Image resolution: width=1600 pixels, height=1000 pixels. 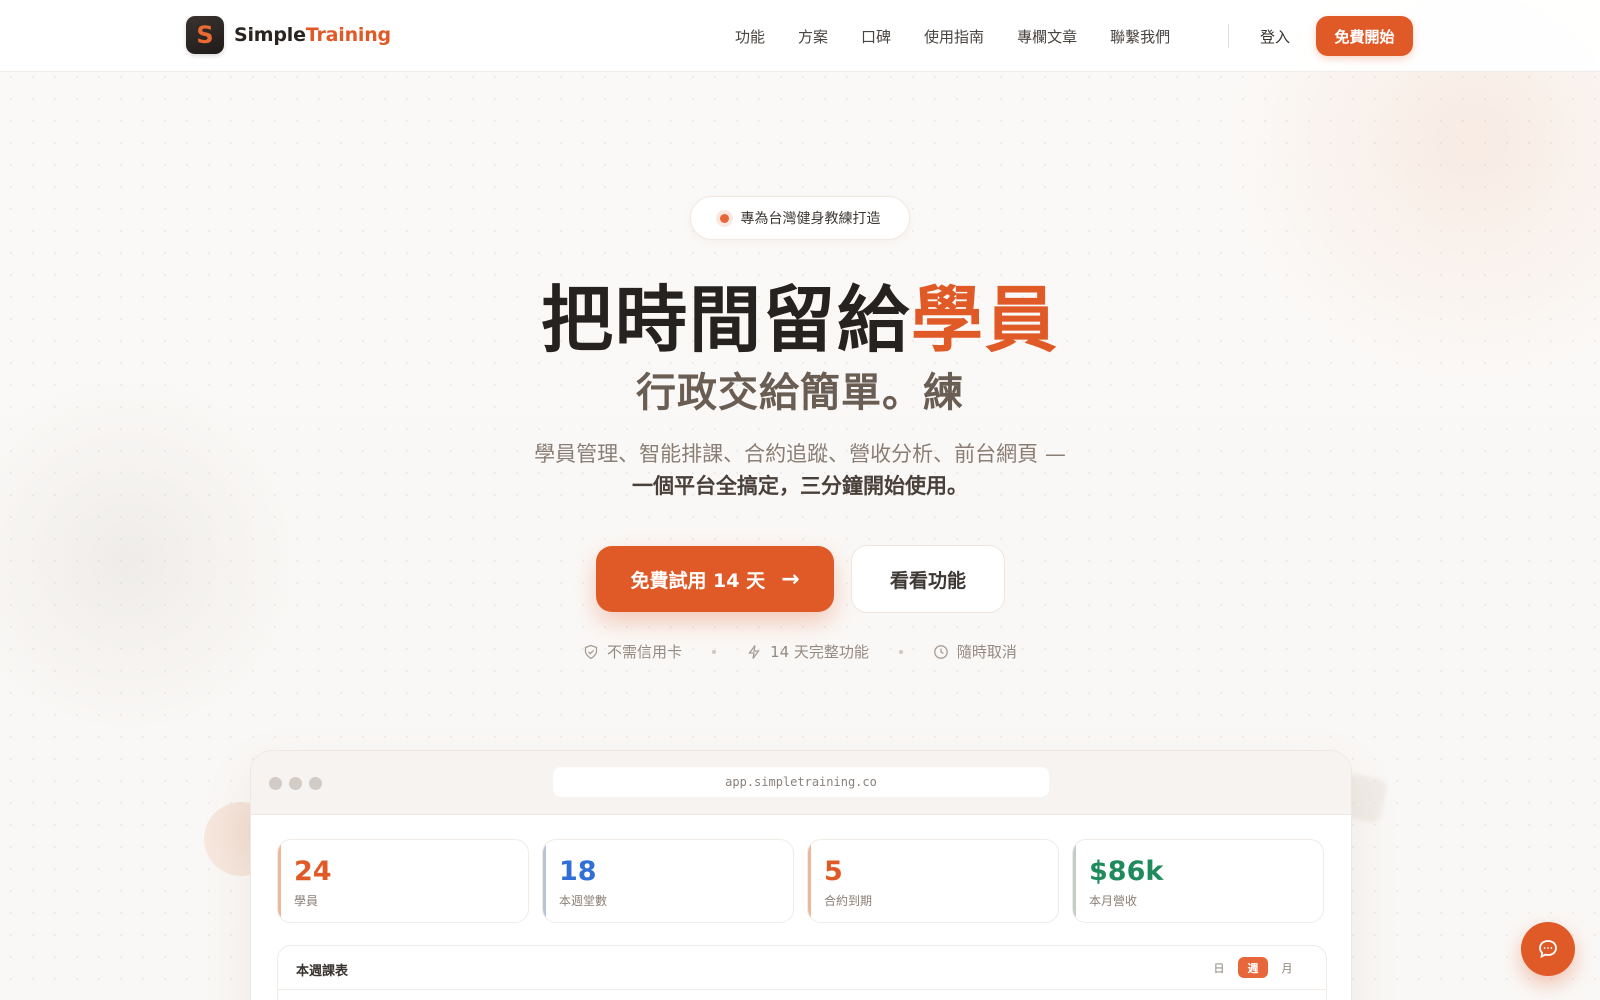 What do you see at coordinates (754, 651) in the screenshot?
I see `lightning-icon` at bounding box center [754, 651].